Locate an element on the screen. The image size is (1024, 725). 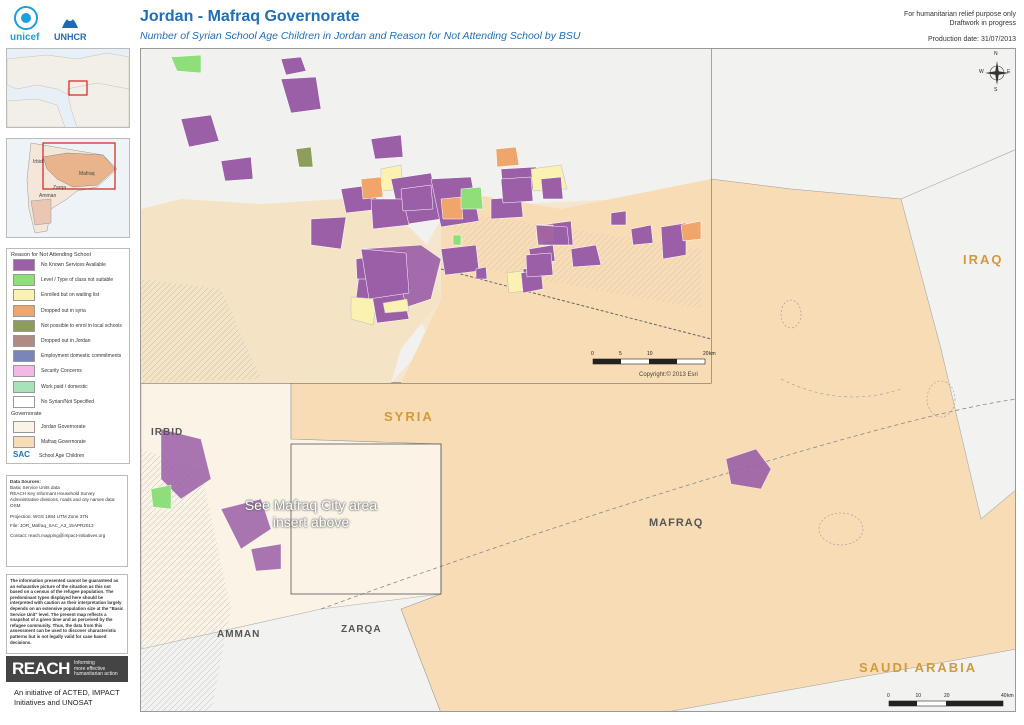
label-saudi-arabia: SAUDI ARABIA is located at coordinates (918, 667).